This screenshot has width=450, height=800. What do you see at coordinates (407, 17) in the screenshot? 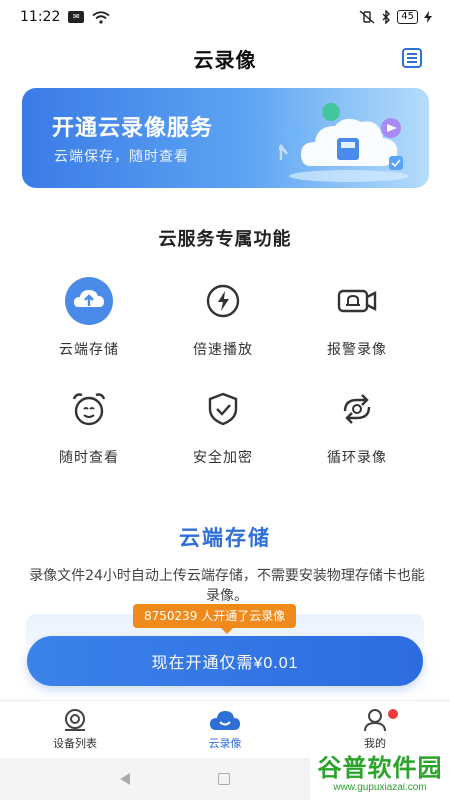
I see `battery-indicator: 45` at bounding box center [407, 17].